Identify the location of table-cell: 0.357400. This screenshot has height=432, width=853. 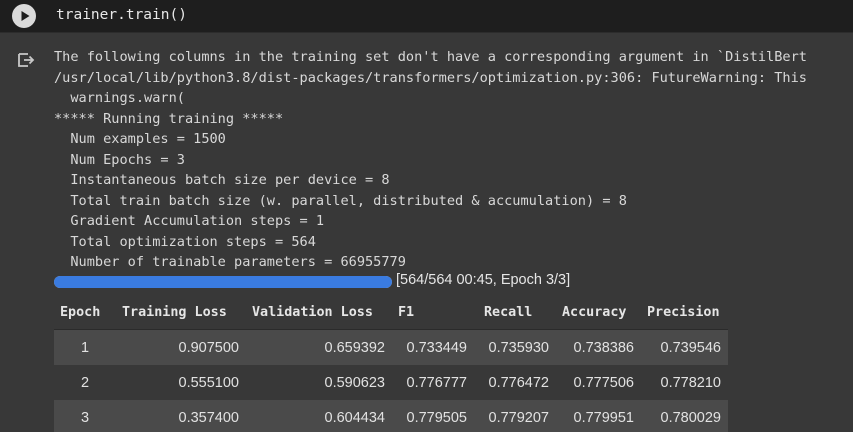
(181, 416).